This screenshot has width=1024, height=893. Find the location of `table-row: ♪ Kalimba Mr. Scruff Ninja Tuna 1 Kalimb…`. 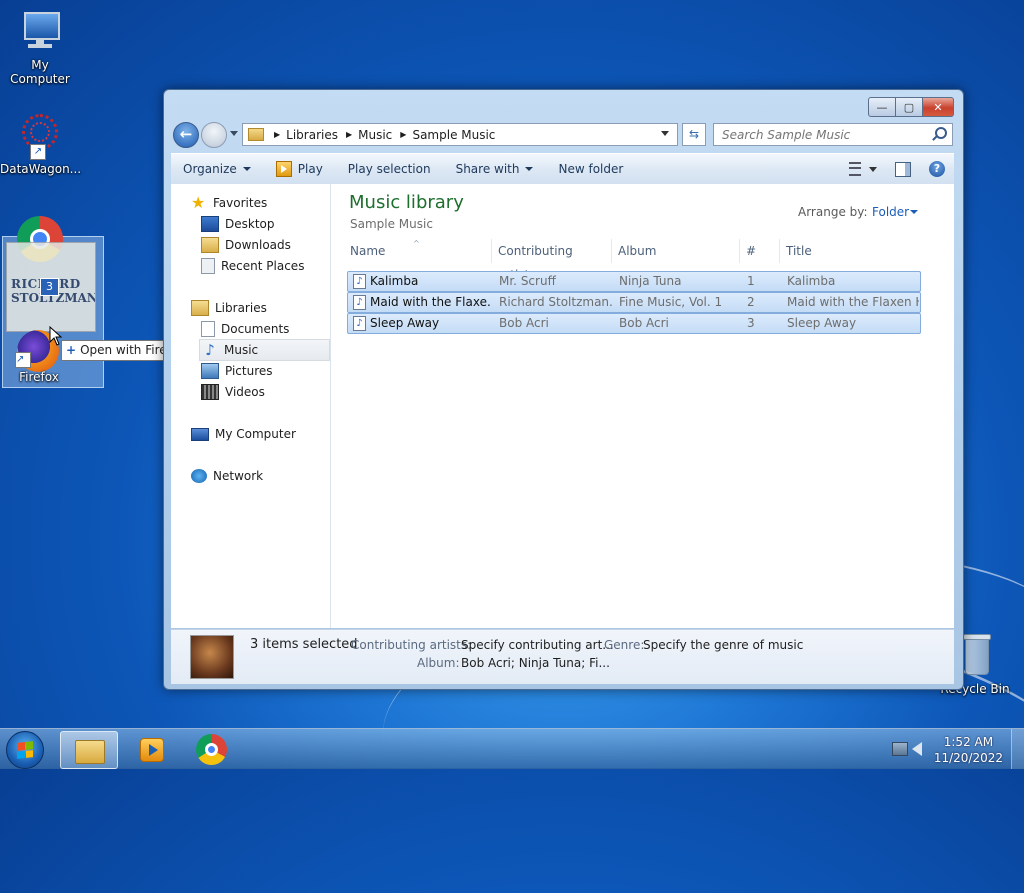

table-row: ♪ Kalimba Mr. Scruff Ninja Tuna 1 Kalimb… is located at coordinates (634, 281).